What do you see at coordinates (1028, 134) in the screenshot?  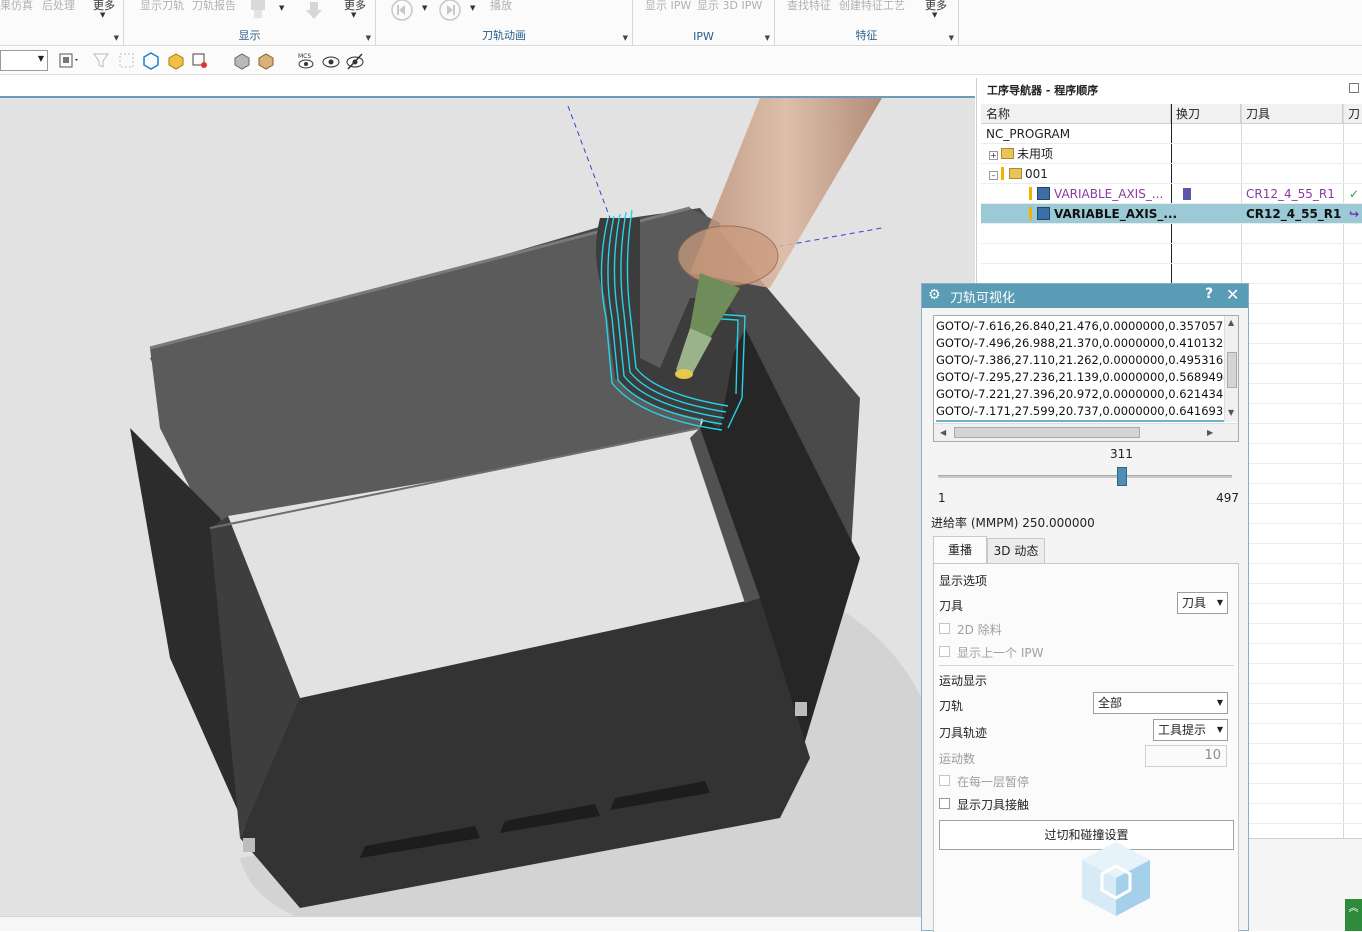 I see `row-name: NC_PROGRAM` at bounding box center [1028, 134].